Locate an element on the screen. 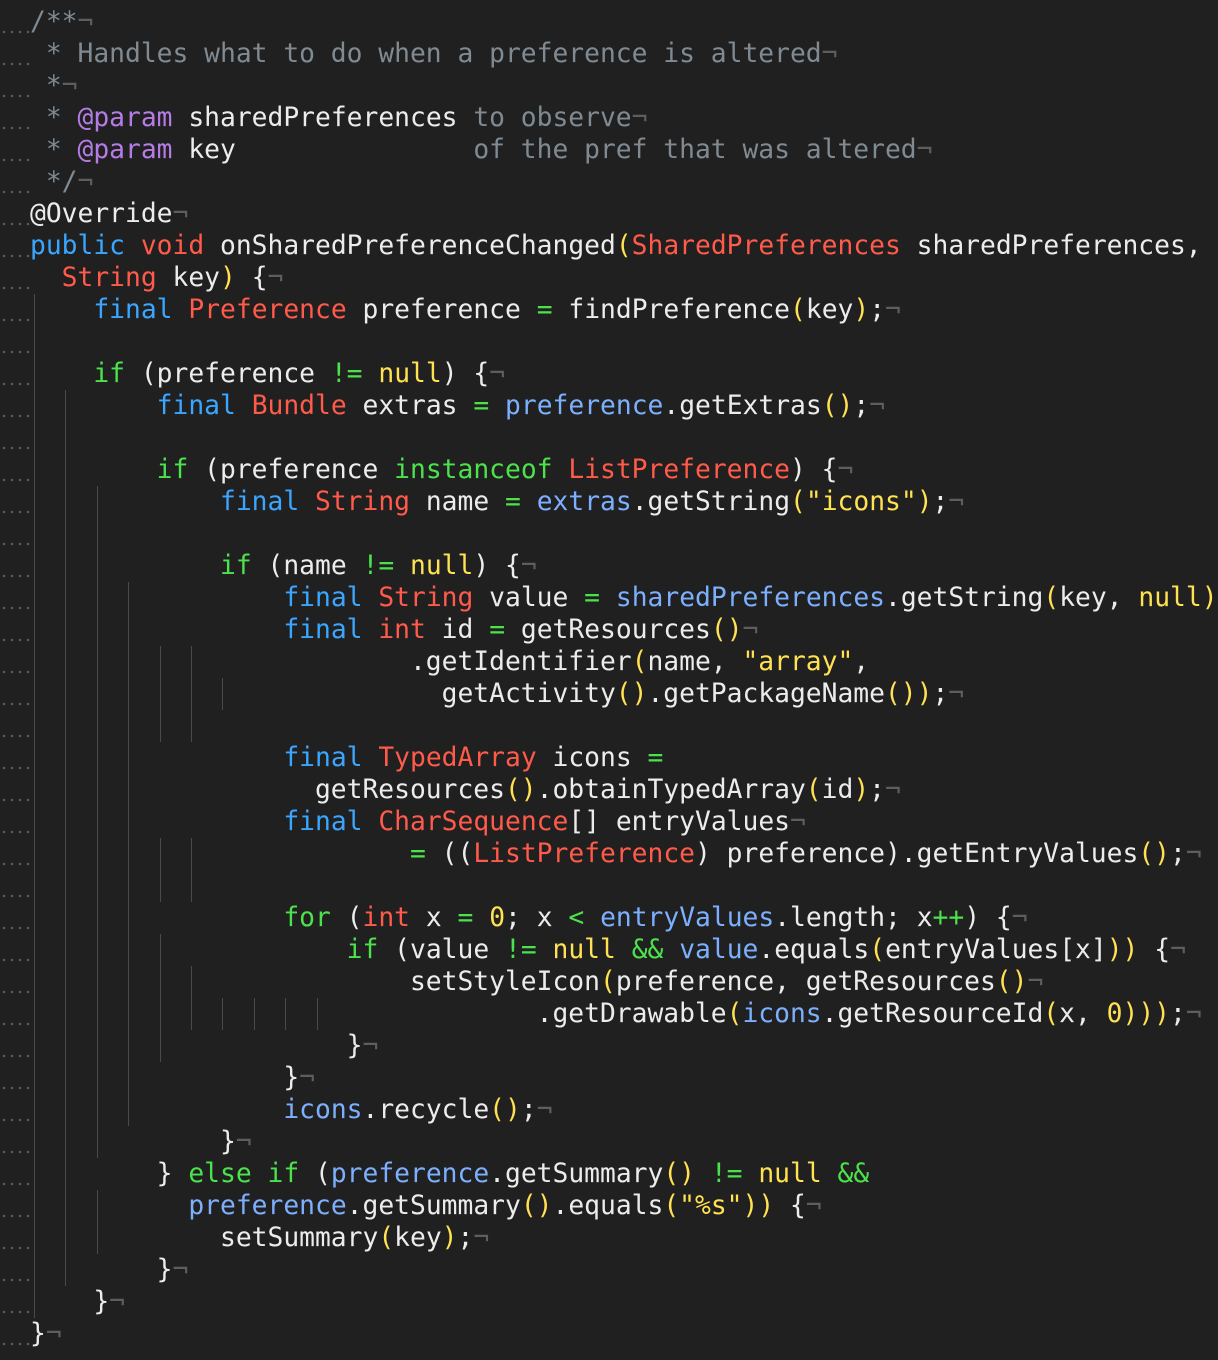  code-line: preference.getSummary().equals("%s")) {¬ is located at coordinates (609, 1206).